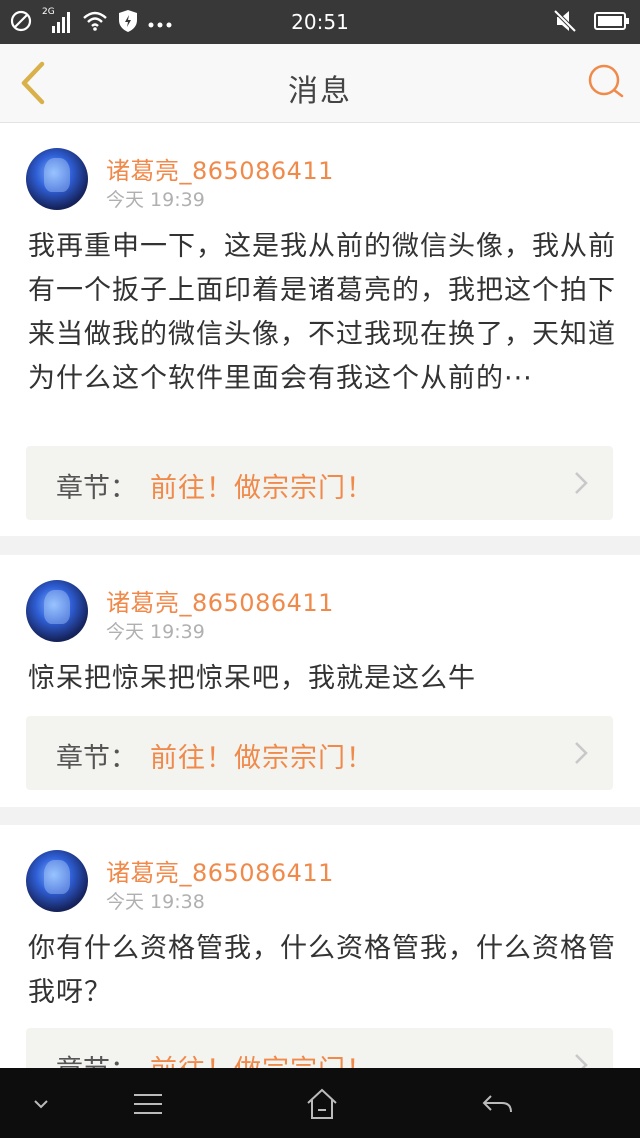 Image resolution: width=640 pixels, height=1138 pixels. Describe the element at coordinates (565, 23) in the screenshot. I see `mute-icon` at that location.